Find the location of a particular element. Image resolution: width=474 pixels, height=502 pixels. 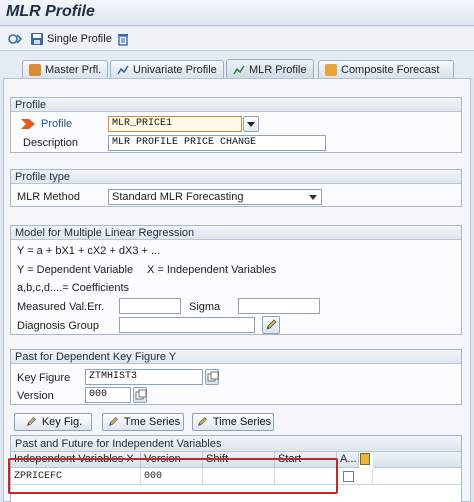

table-cell-checkbox is located at coordinates (355, 477).